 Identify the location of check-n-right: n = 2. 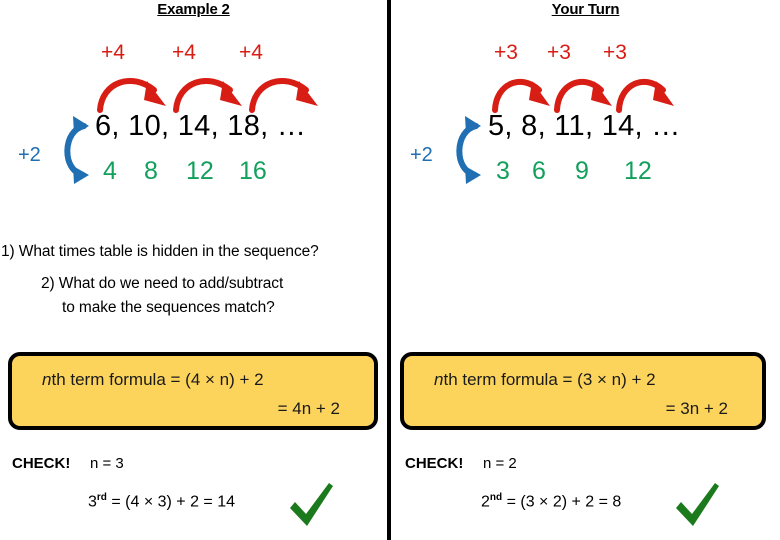
(500, 463).